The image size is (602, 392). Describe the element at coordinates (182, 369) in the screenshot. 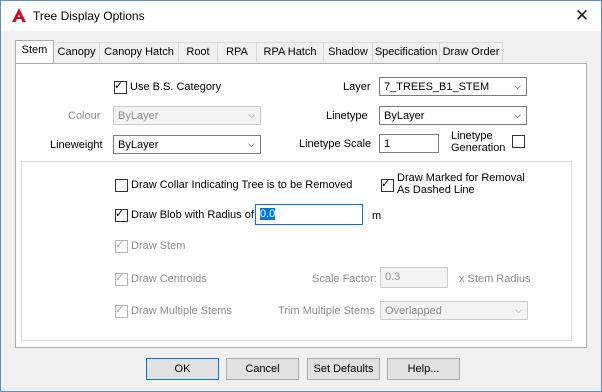

I see `ok-button: OK` at that location.